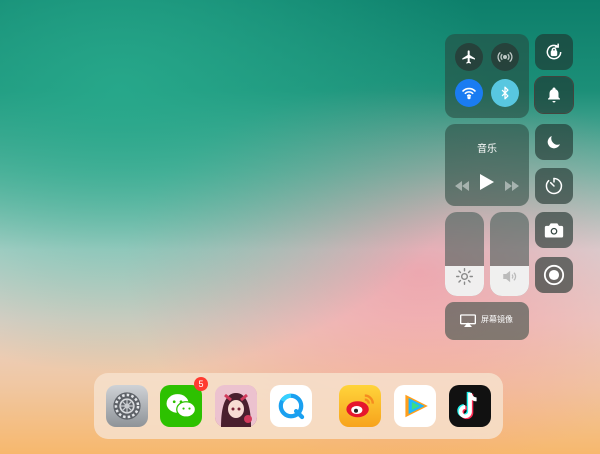 The height and width of the screenshot is (454, 600). I want to click on wechat-app: 5, so click(184, 402).